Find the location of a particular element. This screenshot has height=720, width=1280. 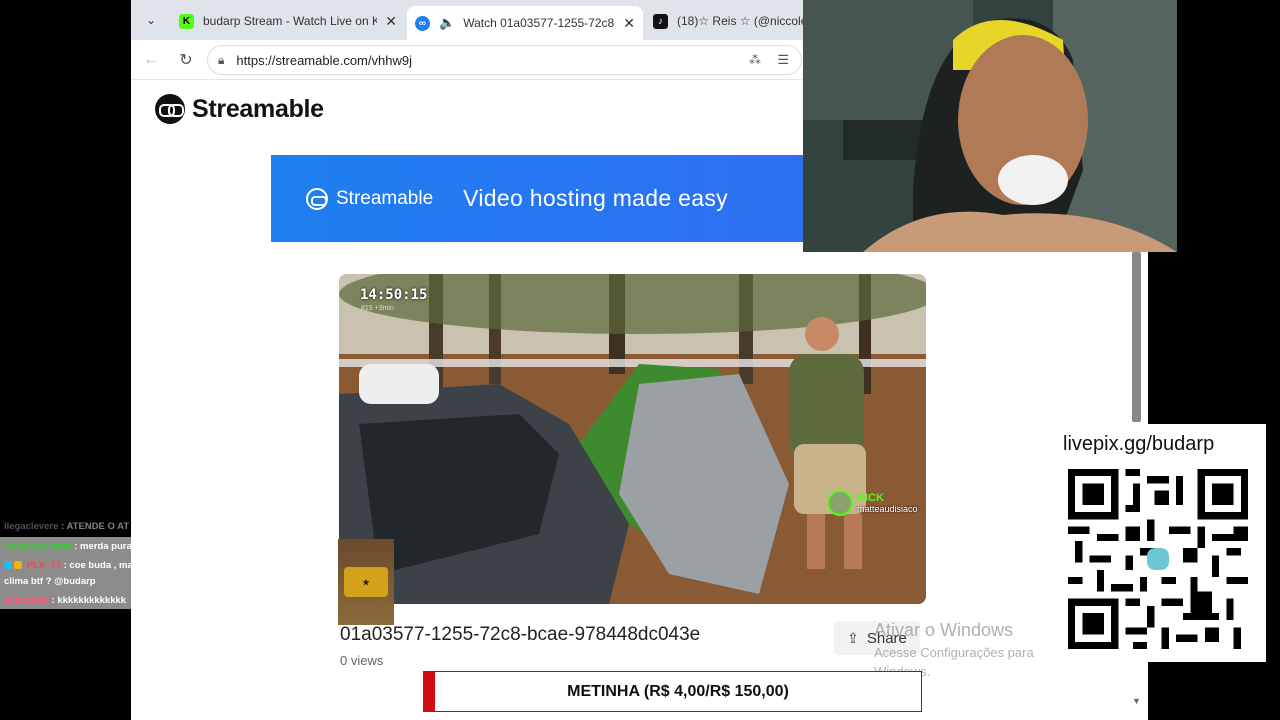

address-bar: 🔒︎ https://streamable.com/vhhw9j ⁂ ☰ is located at coordinates (504, 60).